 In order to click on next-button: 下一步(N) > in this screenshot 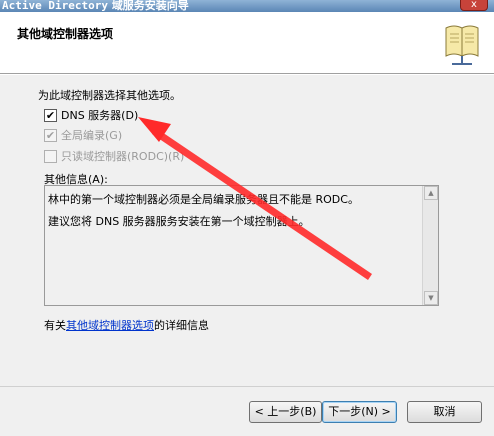, I will do `click(359, 412)`.